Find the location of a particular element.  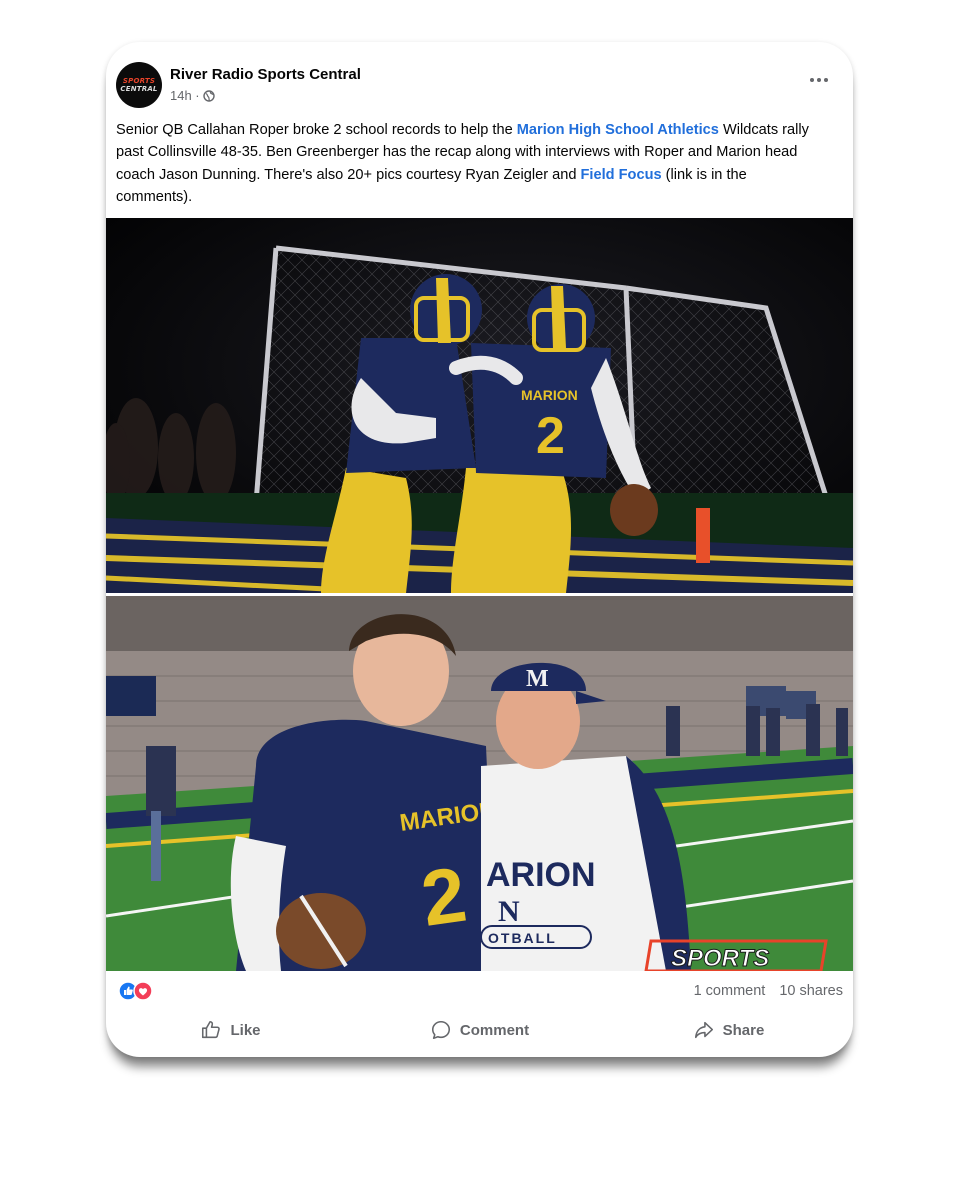

page-name: River Radio Sports Central is located at coordinates (265, 74).